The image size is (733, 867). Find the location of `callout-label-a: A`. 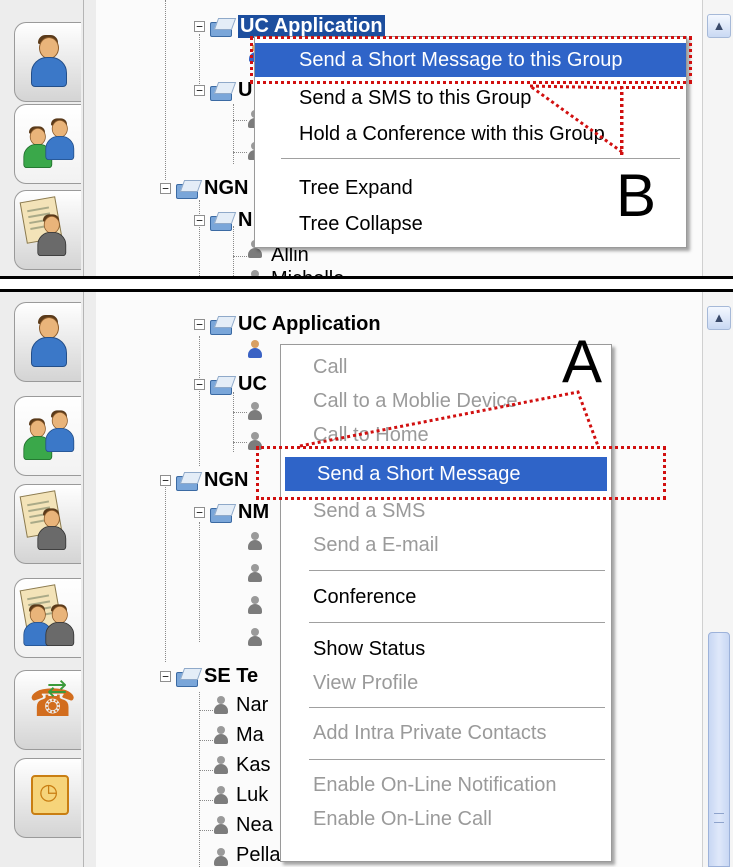

callout-label-a: A is located at coordinates (582, 361).